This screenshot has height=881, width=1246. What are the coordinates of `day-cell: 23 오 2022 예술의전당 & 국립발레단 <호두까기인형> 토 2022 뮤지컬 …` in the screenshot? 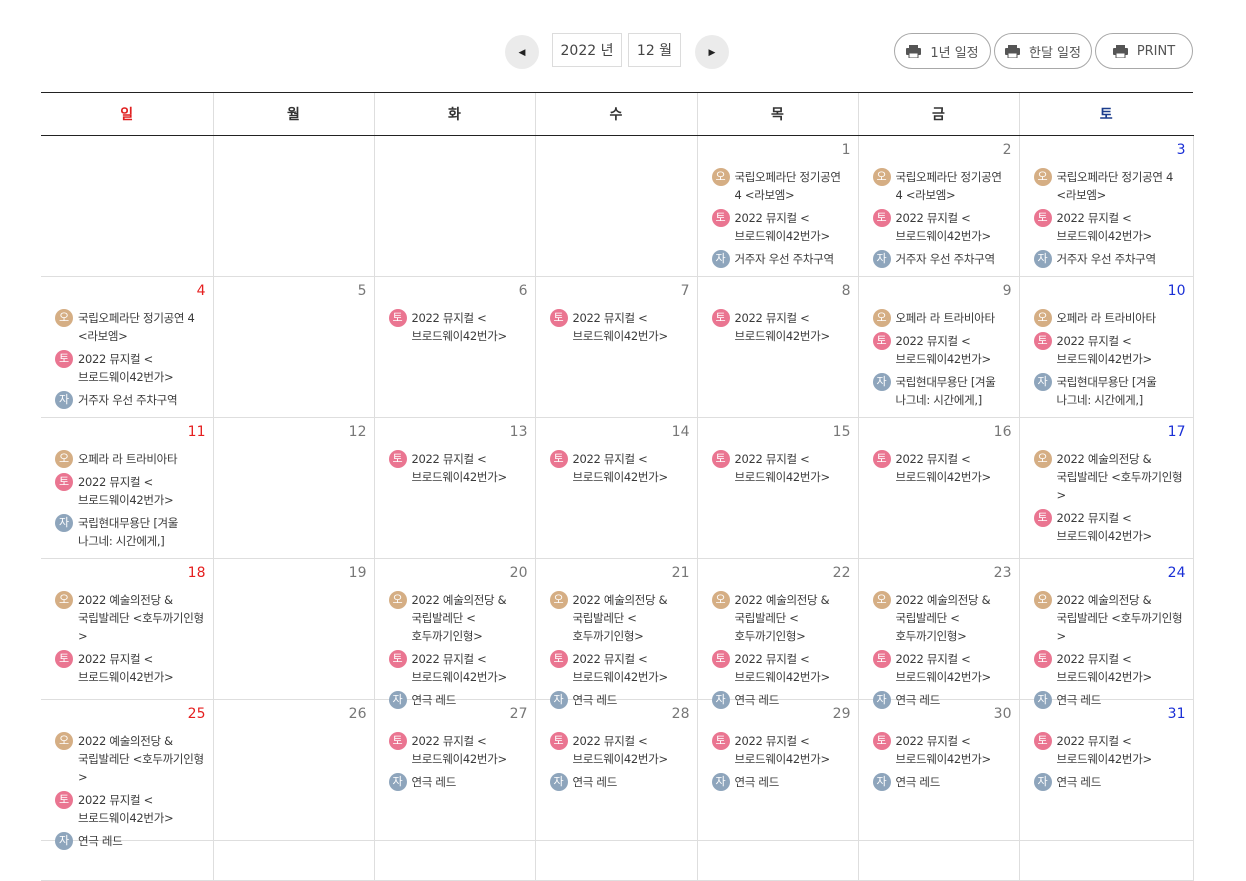 It's located at (938, 633).